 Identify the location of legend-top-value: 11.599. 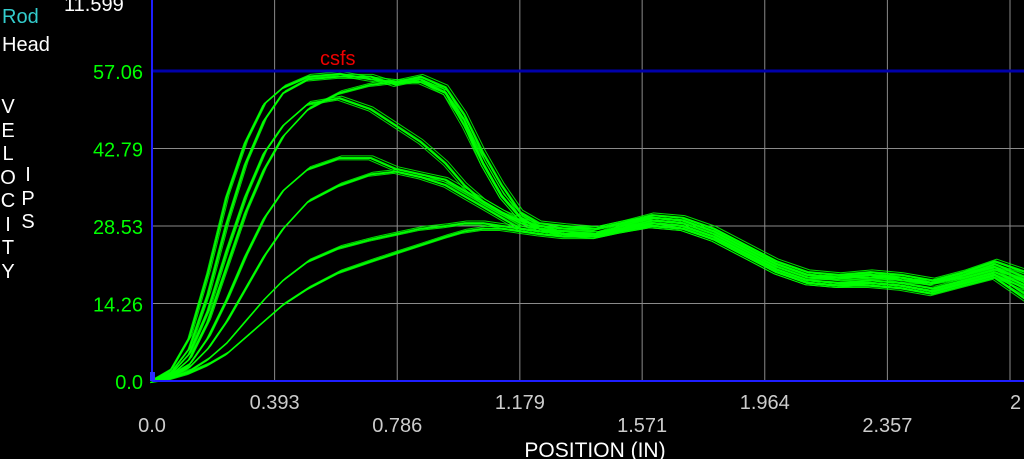
(94, 7).